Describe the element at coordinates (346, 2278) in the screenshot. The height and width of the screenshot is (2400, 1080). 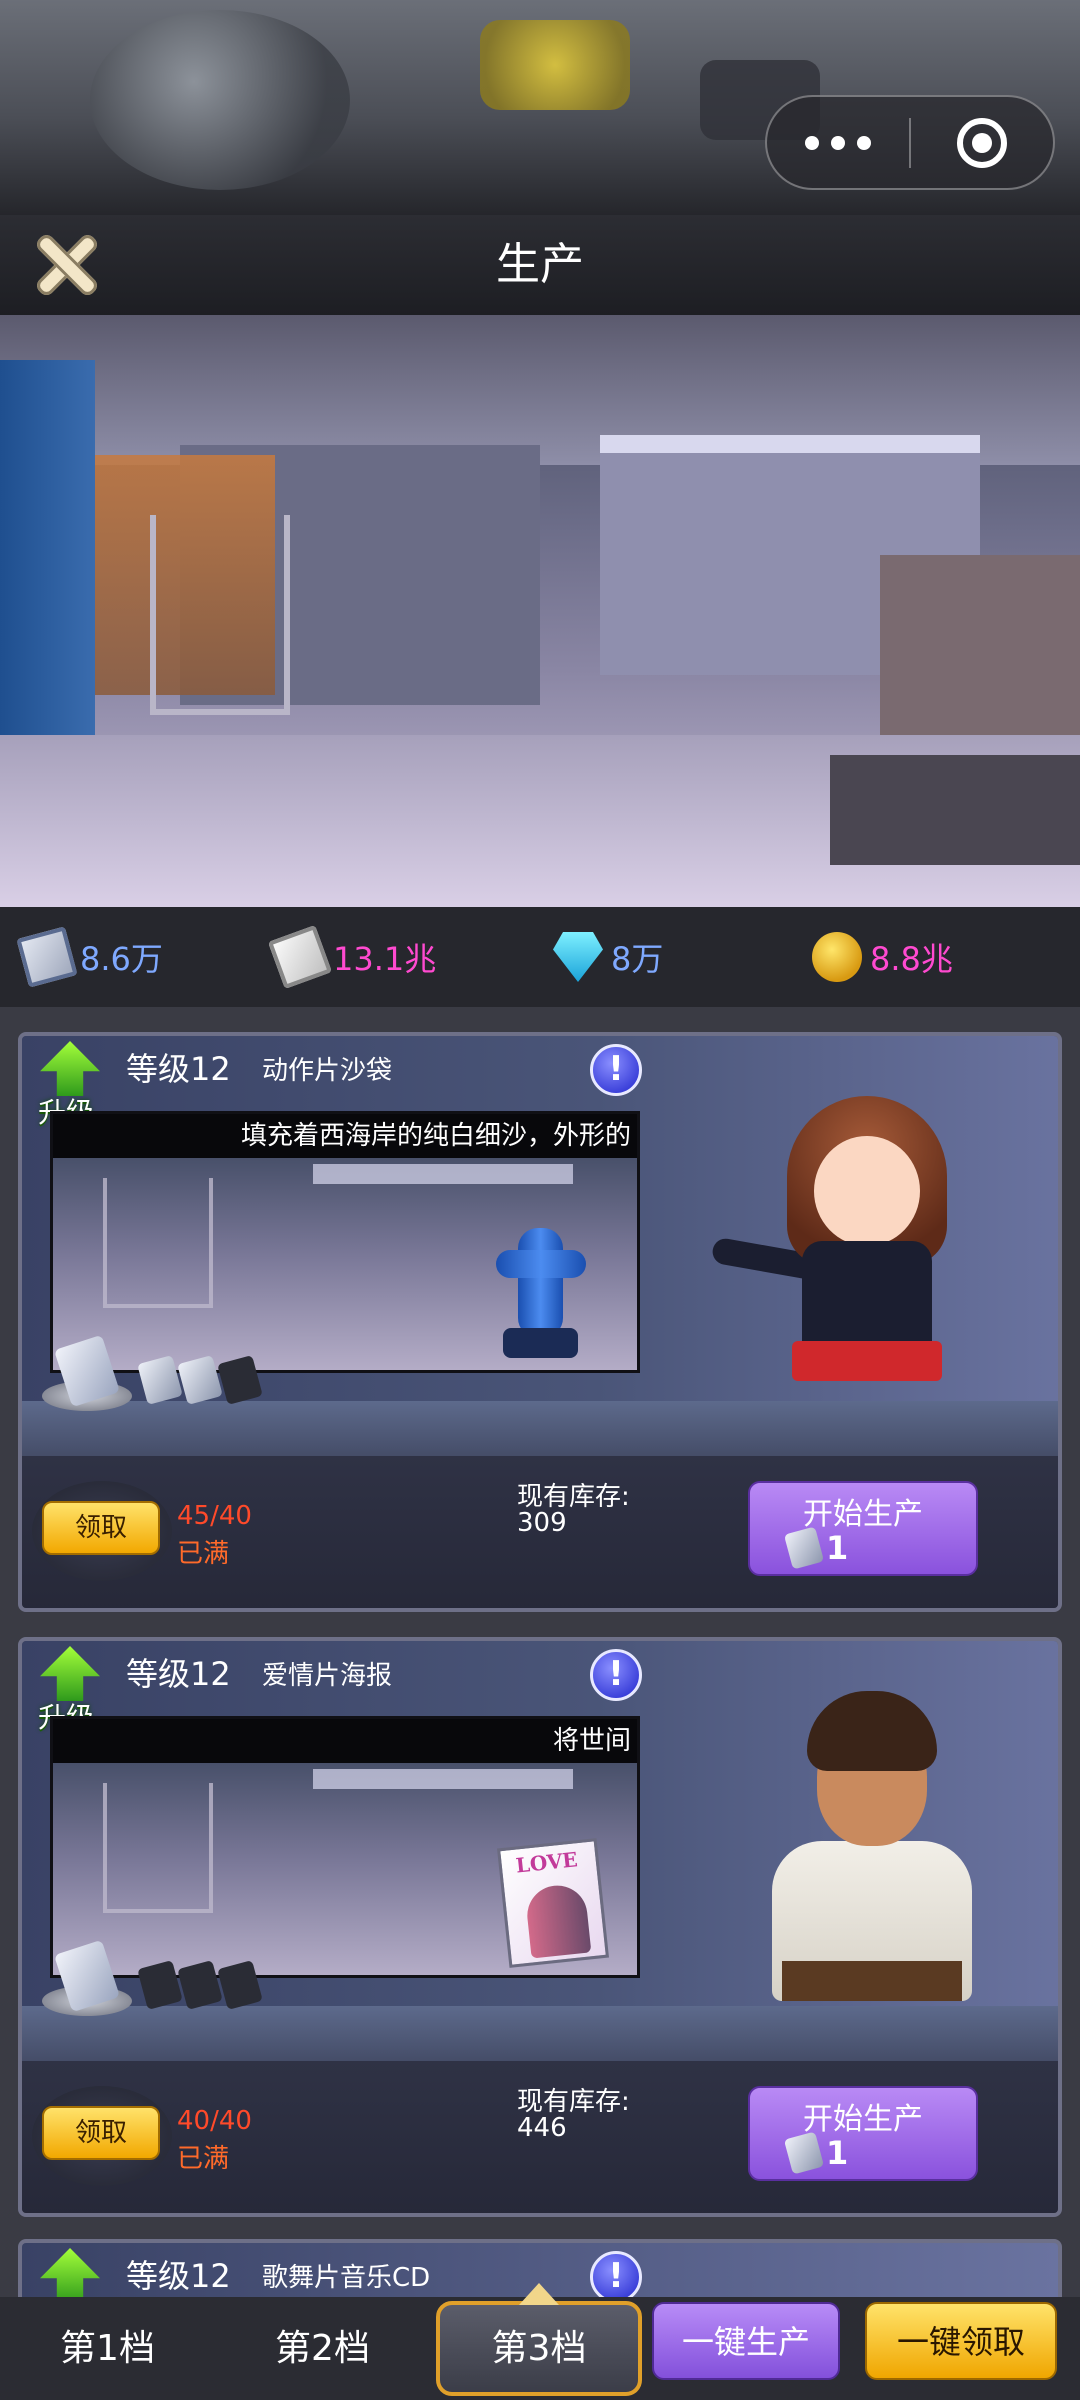
I see `product-name: 歌舞片音乐CD` at that location.